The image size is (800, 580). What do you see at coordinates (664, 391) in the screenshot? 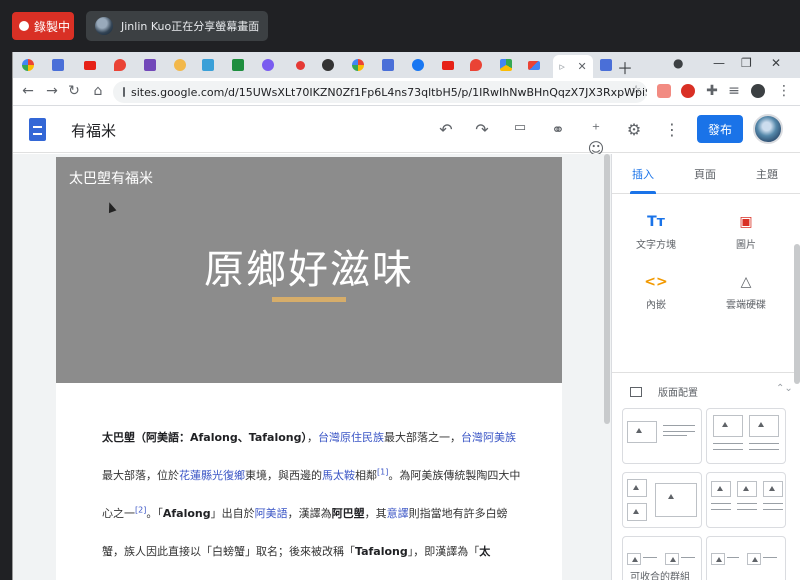
I see `layouts-header: 版面配置` at bounding box center [664, 391].